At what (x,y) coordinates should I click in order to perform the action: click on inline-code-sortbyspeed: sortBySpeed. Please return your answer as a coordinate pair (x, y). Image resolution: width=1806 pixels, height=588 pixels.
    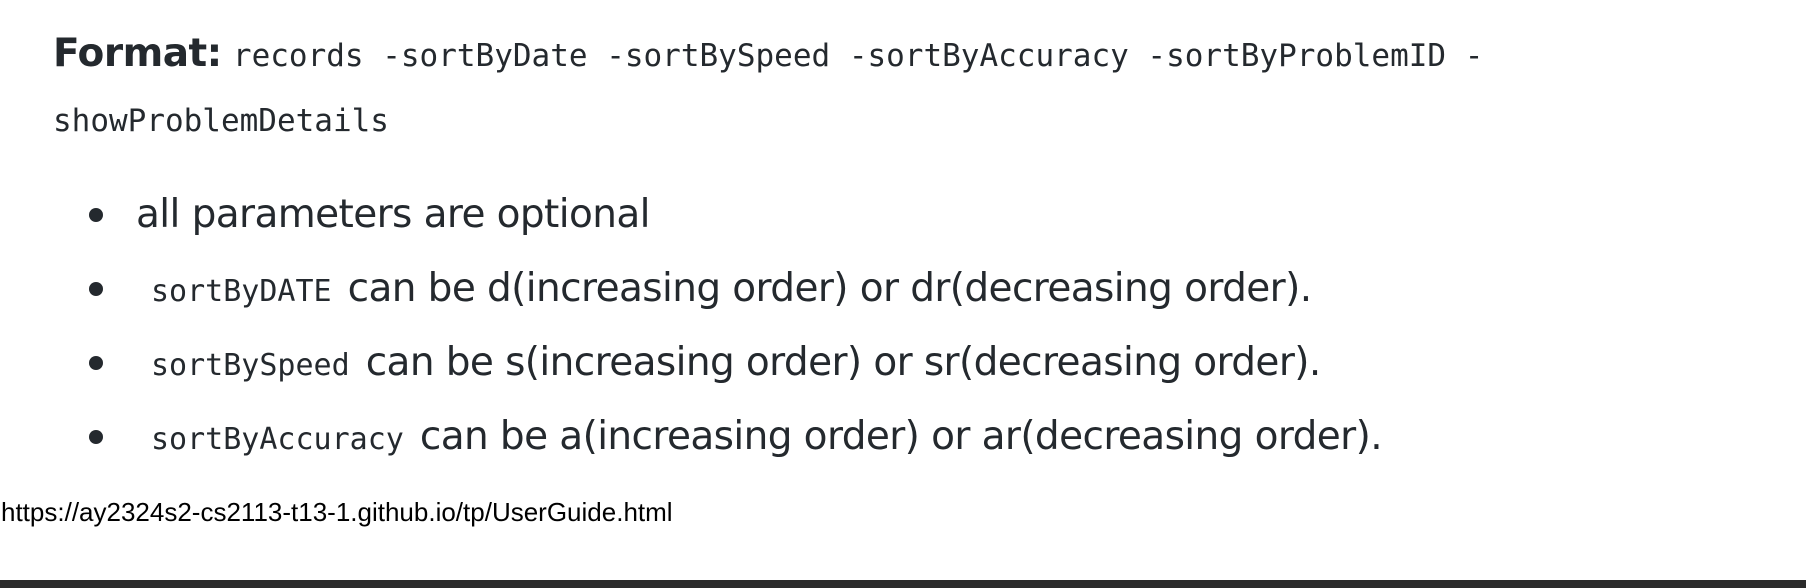
    Looking at the image, I should click on (250, 365).